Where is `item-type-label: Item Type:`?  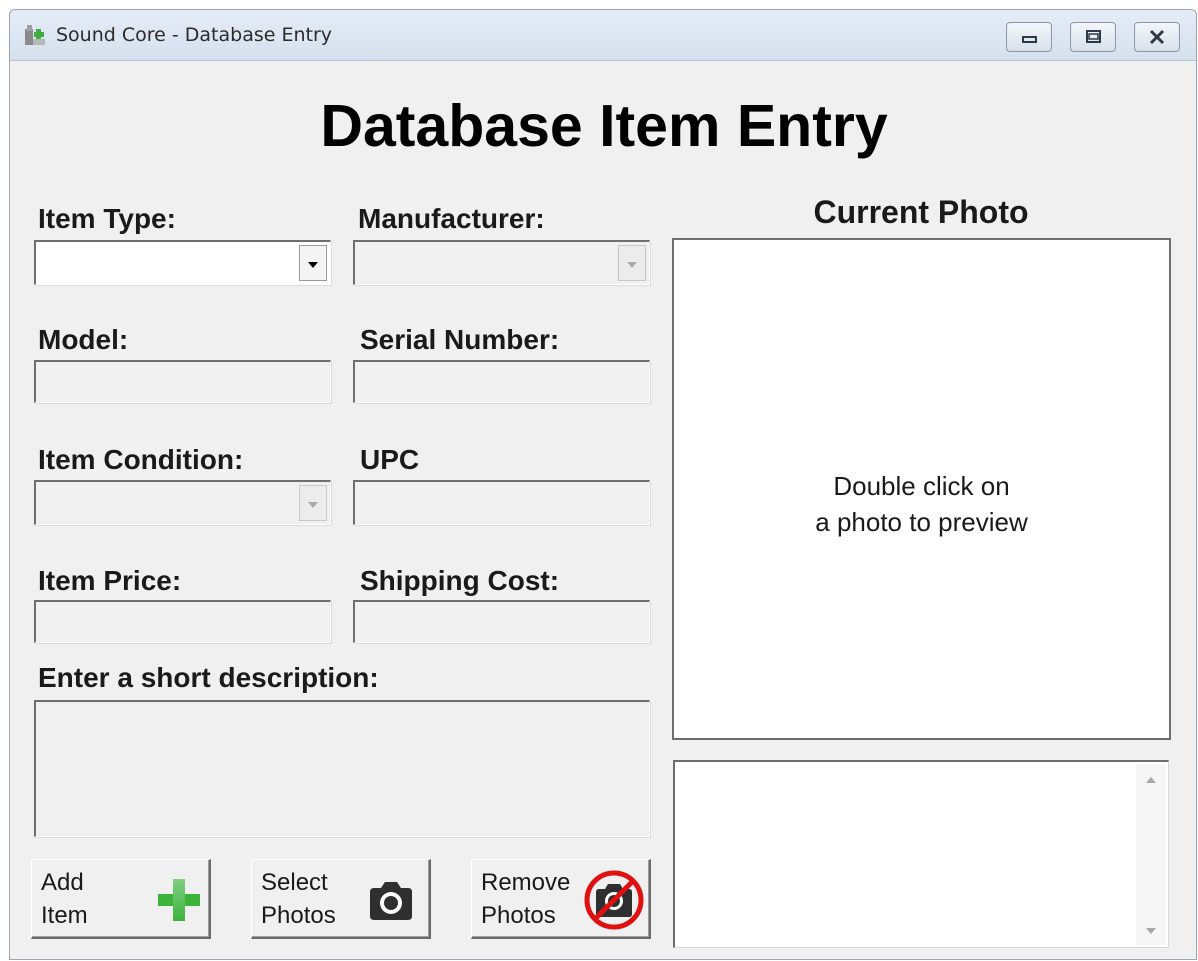 item-type-label: Item Type: is located at coordinates (107, 218).